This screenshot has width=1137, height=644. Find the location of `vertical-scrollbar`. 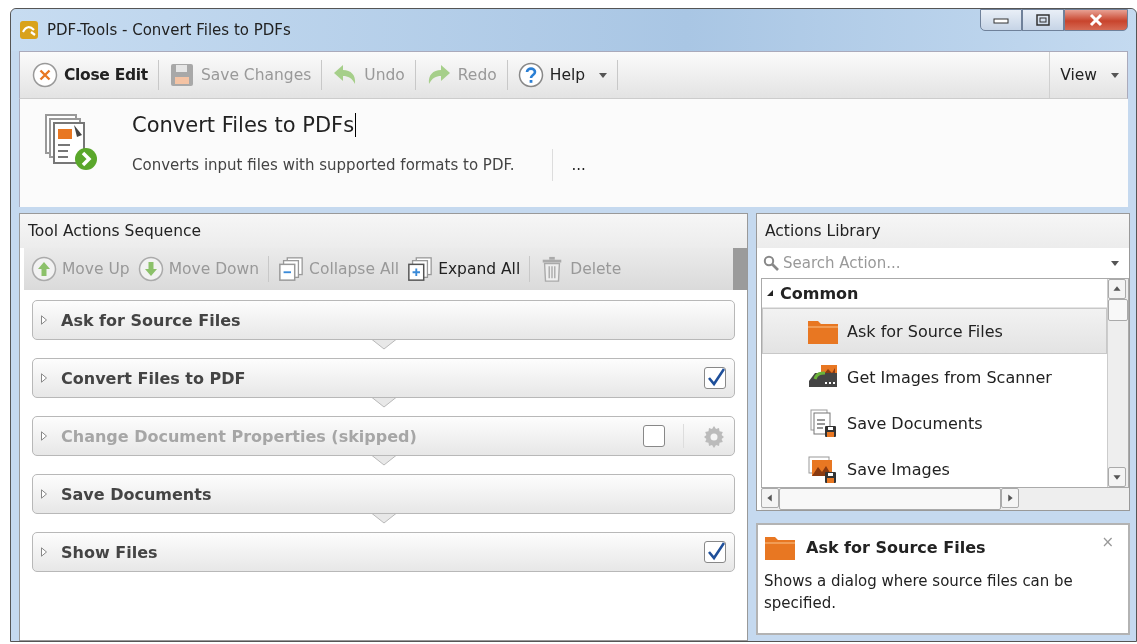

vertical-scrollbar is located at coordinates (1117, 383).